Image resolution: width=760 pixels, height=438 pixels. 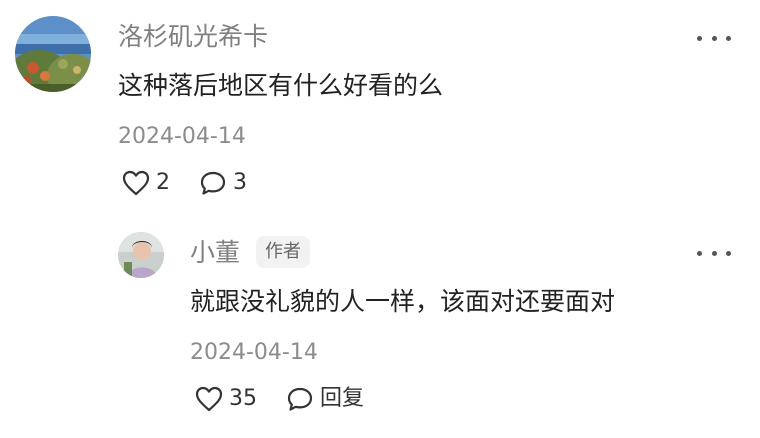 I want to click on author-badge: 作者, so click(x=283, y=252).